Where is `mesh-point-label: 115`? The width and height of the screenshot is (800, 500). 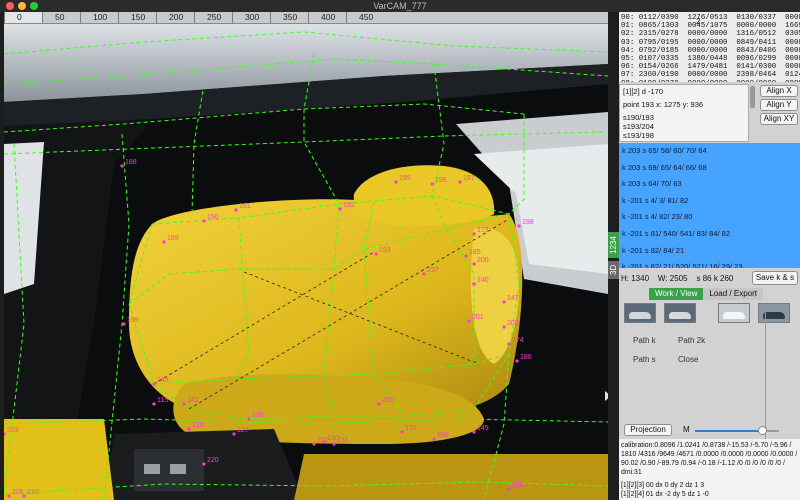
mesh-point-label: 115 is located at coordinates (162, 400).